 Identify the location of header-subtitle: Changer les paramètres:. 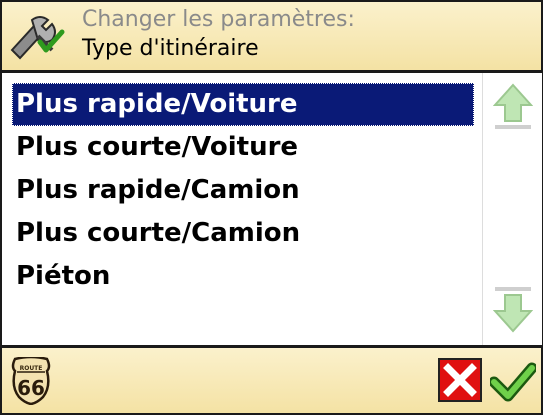
(218, 19).